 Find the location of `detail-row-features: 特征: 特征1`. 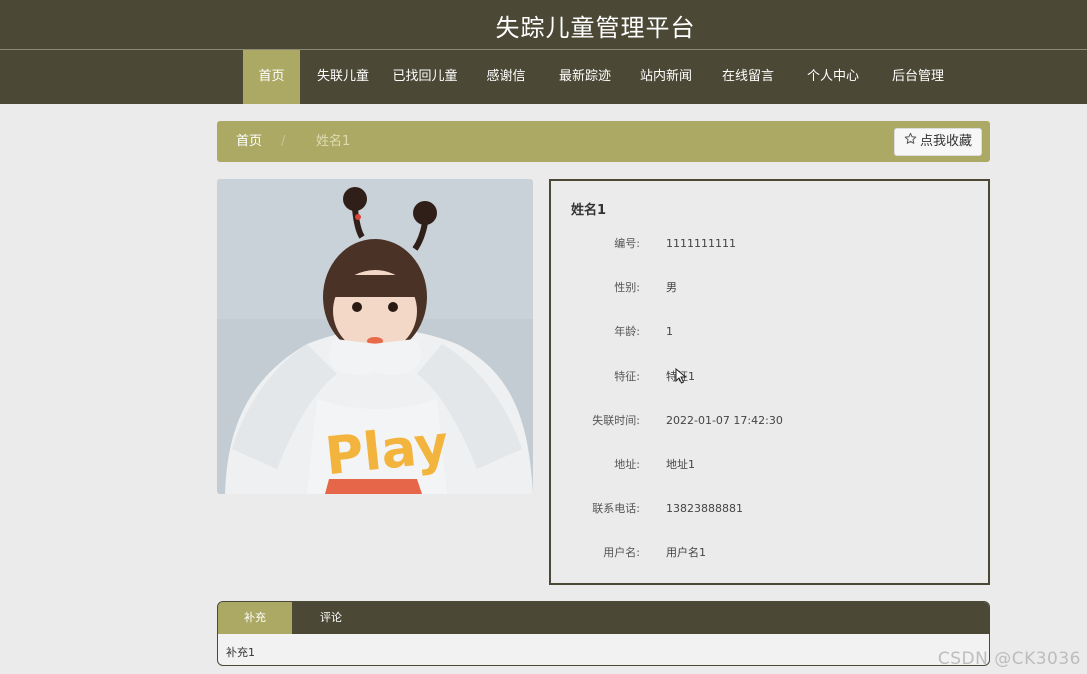

detail-row-features: 特征: 特征1 is located at coordinates (769, 377).